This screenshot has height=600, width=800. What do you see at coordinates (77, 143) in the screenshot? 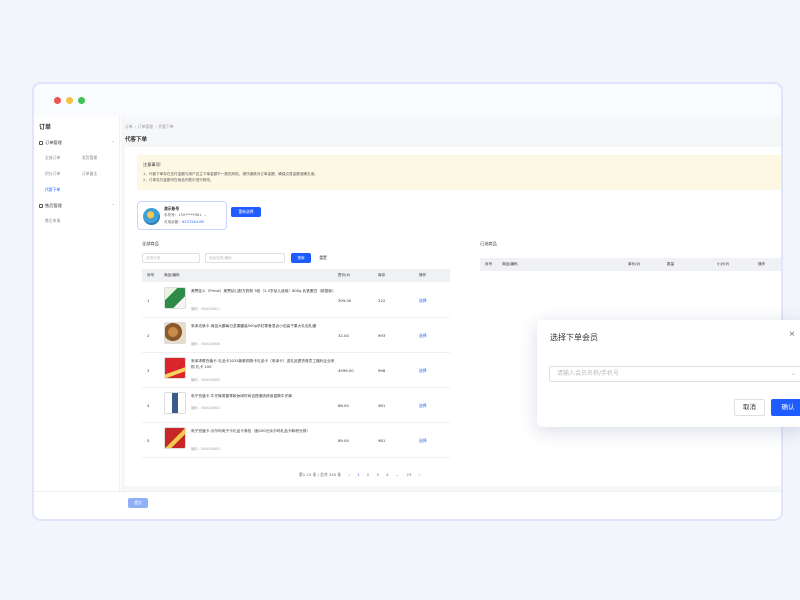
I see `sidebar-group-orders: 订单管理 ⌃` at bounding box center [77, 143].